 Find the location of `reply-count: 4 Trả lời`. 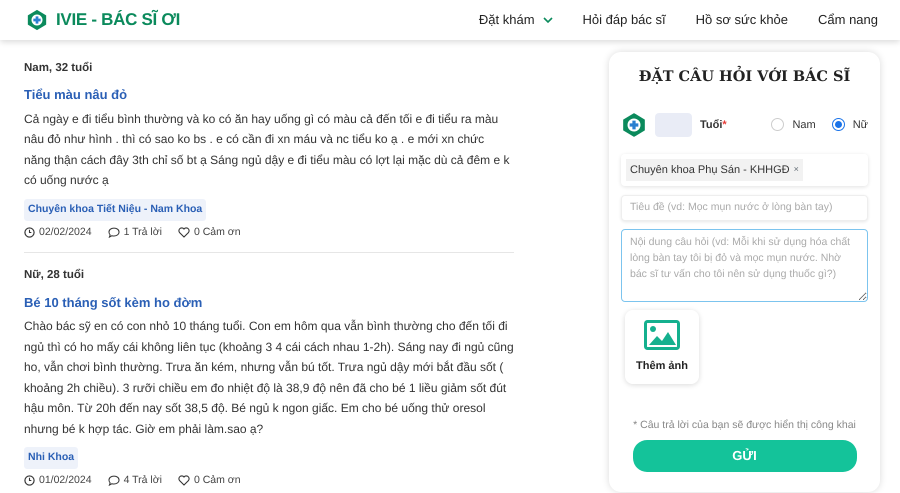

reply-count: 4 Trả lời is located at coordinates (143, 480).